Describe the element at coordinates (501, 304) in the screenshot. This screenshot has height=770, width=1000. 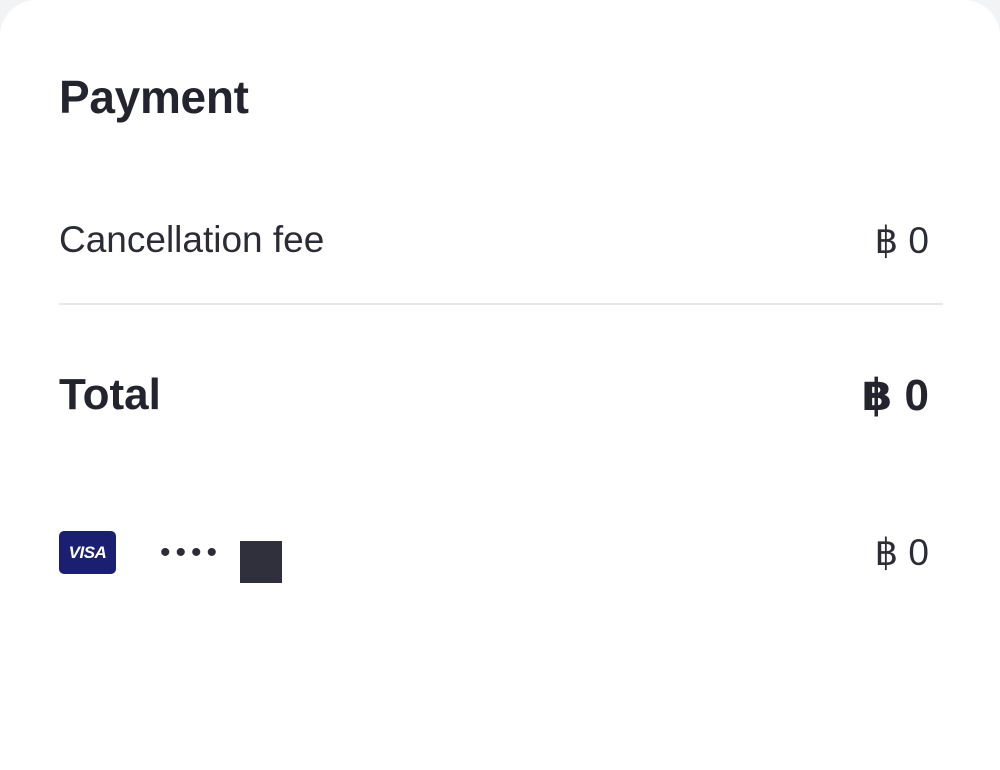
I see `divider` at that location.